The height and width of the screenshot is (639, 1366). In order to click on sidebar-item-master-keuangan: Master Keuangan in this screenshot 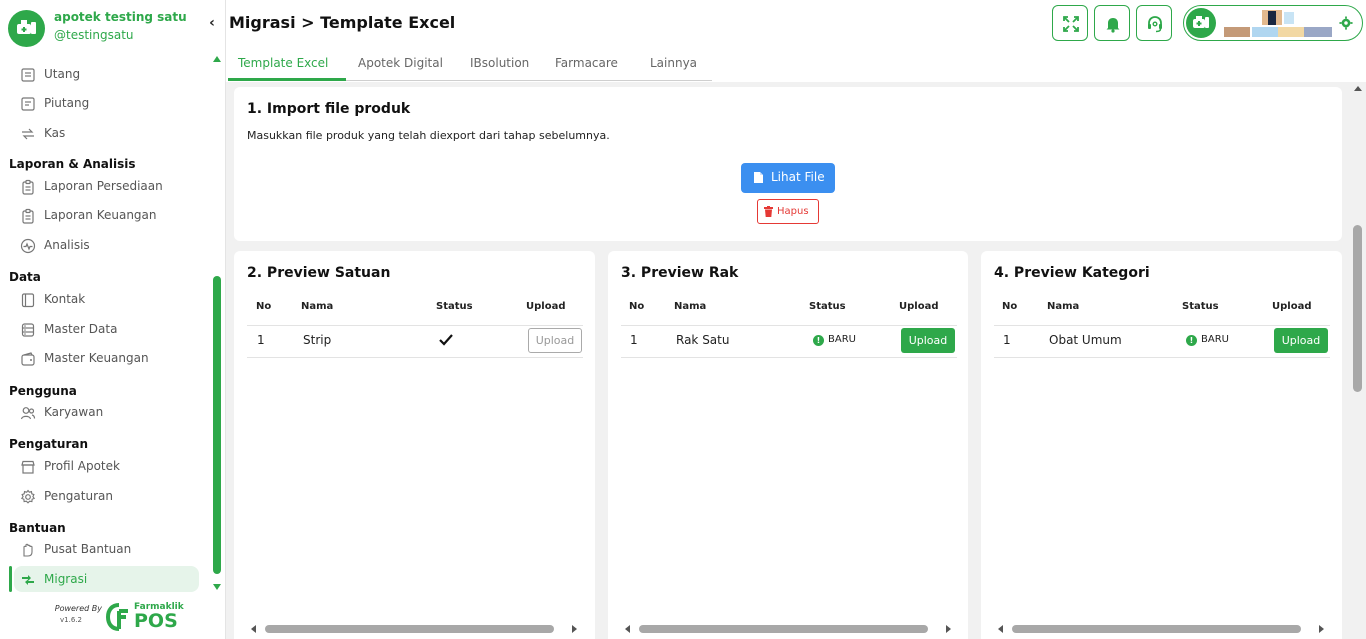, I will do `click(106, 358)`.